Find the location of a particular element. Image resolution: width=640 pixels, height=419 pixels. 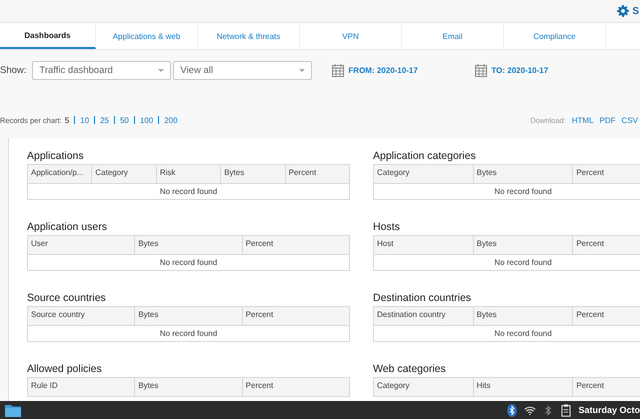

records-option: 10 is located at coordinates (85, 120).